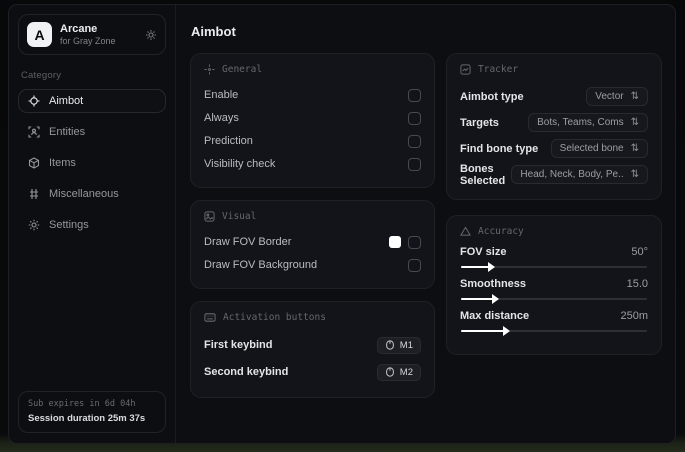  I want to click on card-tracker-header: Tracker, so click(554, 69).